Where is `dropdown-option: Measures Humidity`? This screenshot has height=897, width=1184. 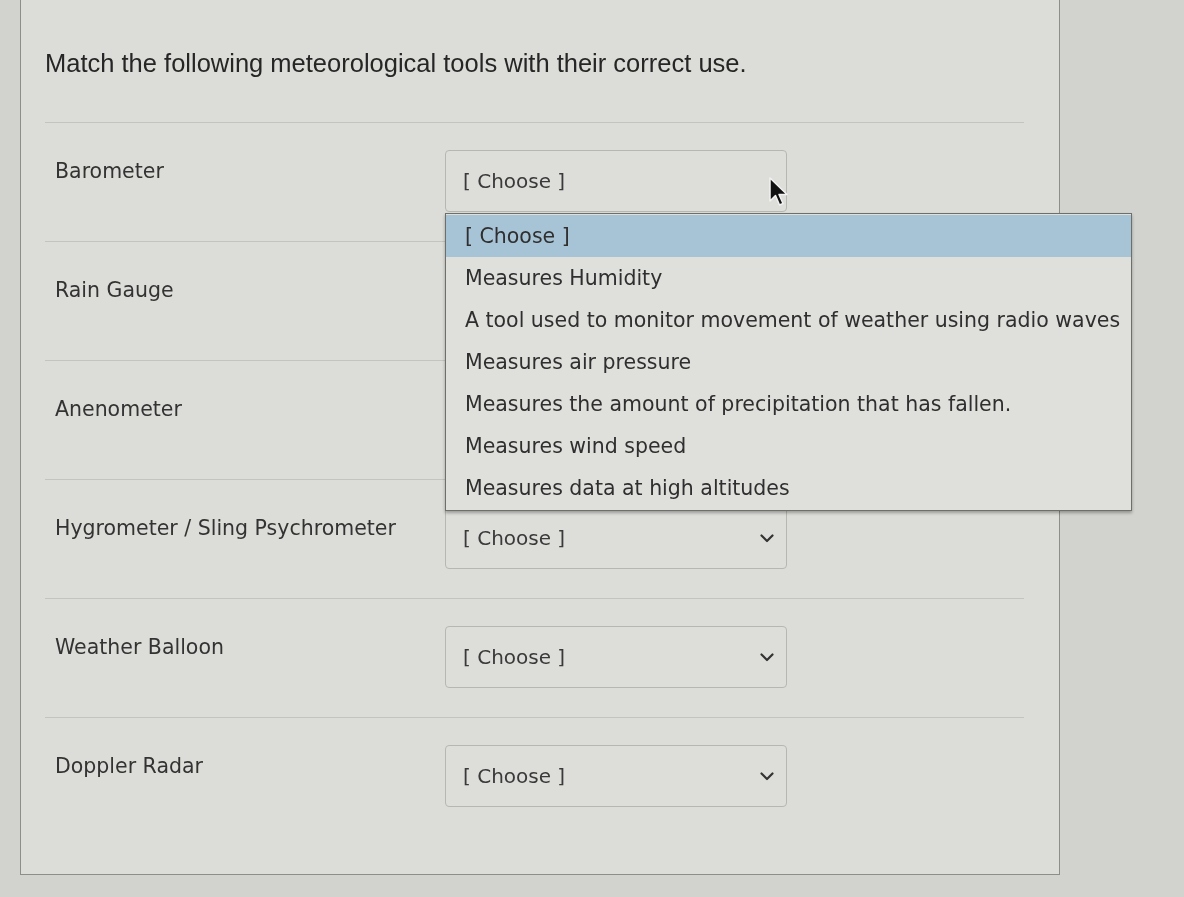 dropdown-option: Measures Humidity is located at coordinates (788, 278).